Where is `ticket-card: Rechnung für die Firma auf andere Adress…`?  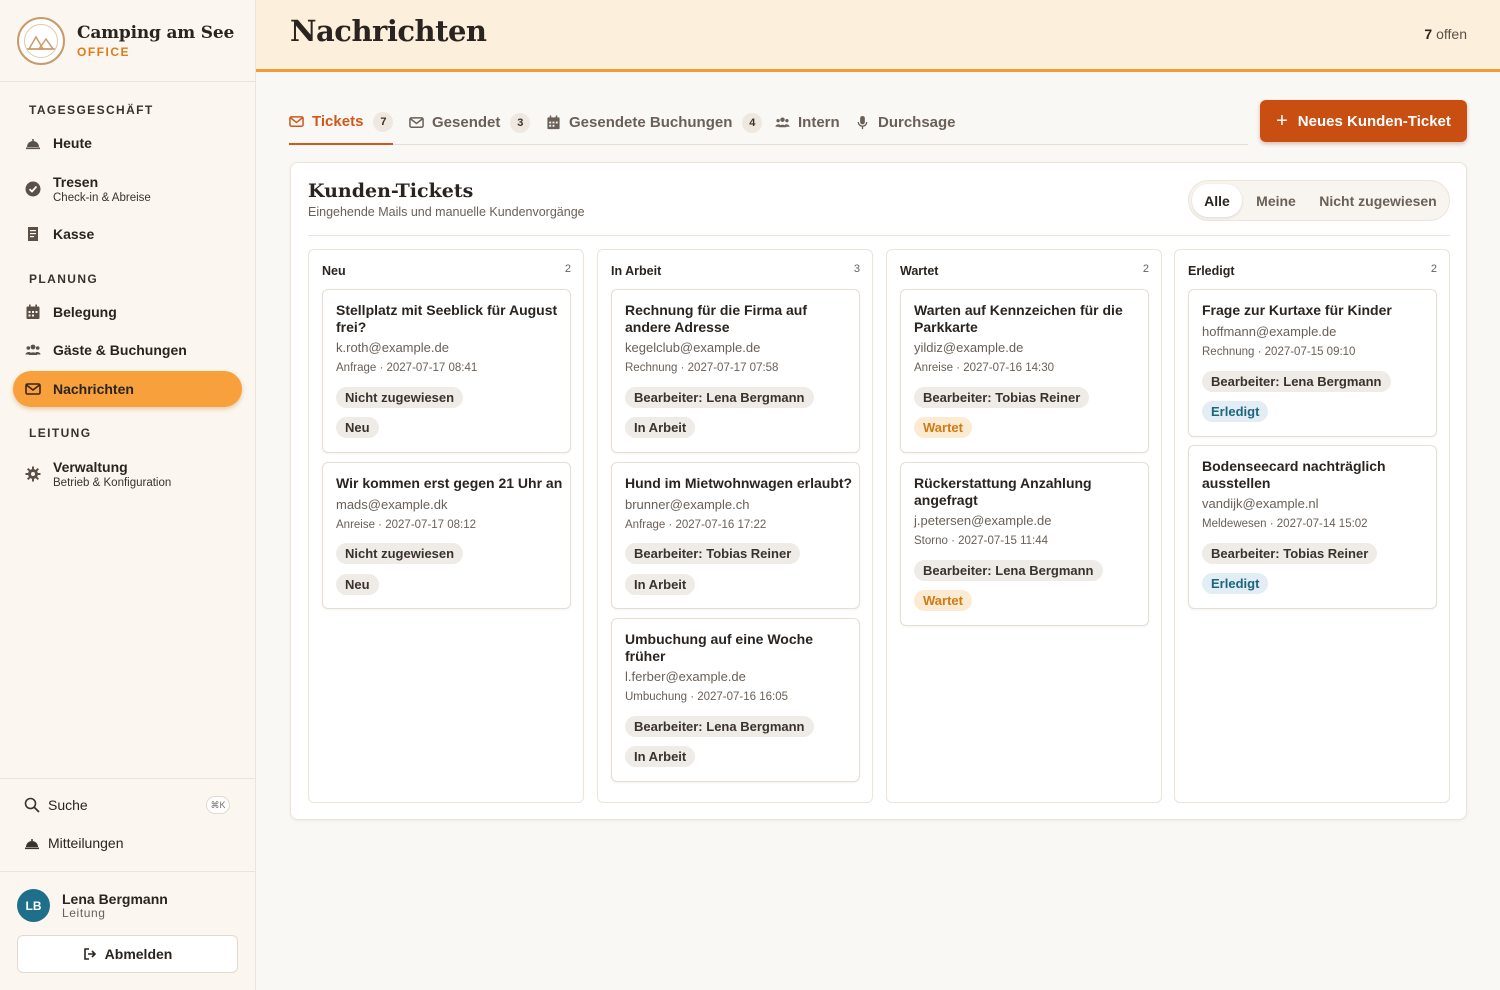
ticket-card: Rechnung für die Firma auf andere Adress… is located at coordinates (735, 371).